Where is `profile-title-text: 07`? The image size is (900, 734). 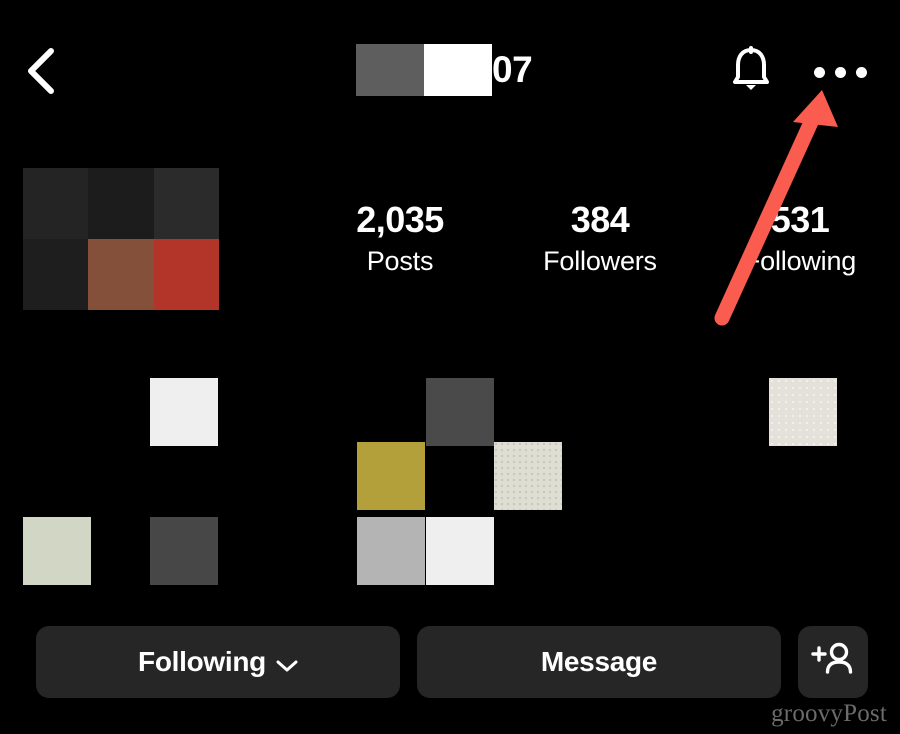
profile-title-text: 07 is located at coordinates (512, 69).